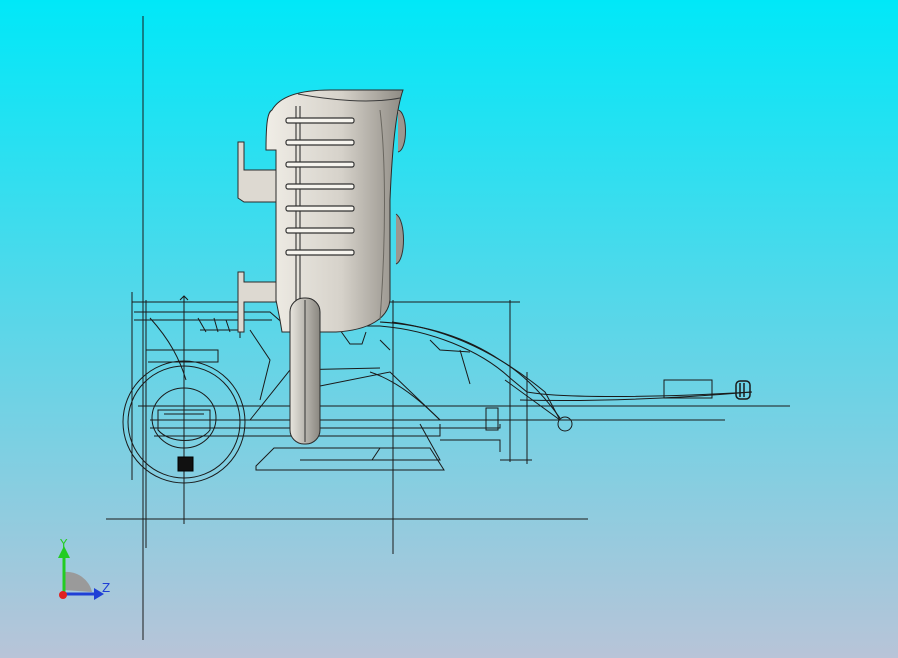 This screenshot has width=898, height=658. Describe the element at coordinates (63, 544) in the screenshot. I see `y-axis-label: Y` at that location.